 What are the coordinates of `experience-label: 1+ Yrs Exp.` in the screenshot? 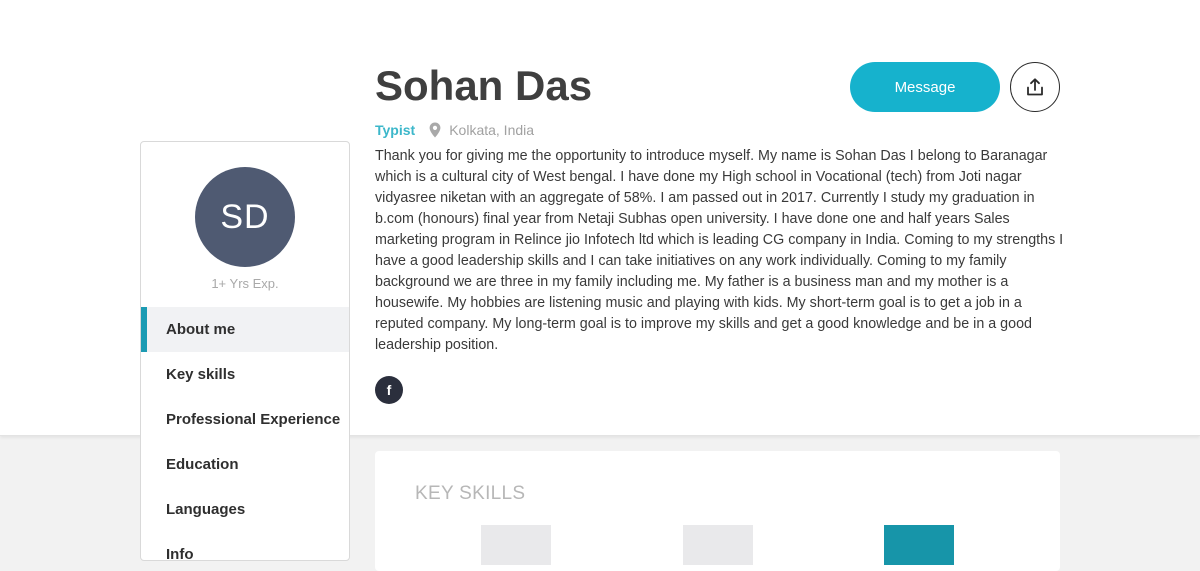 It's located at (245, 283).